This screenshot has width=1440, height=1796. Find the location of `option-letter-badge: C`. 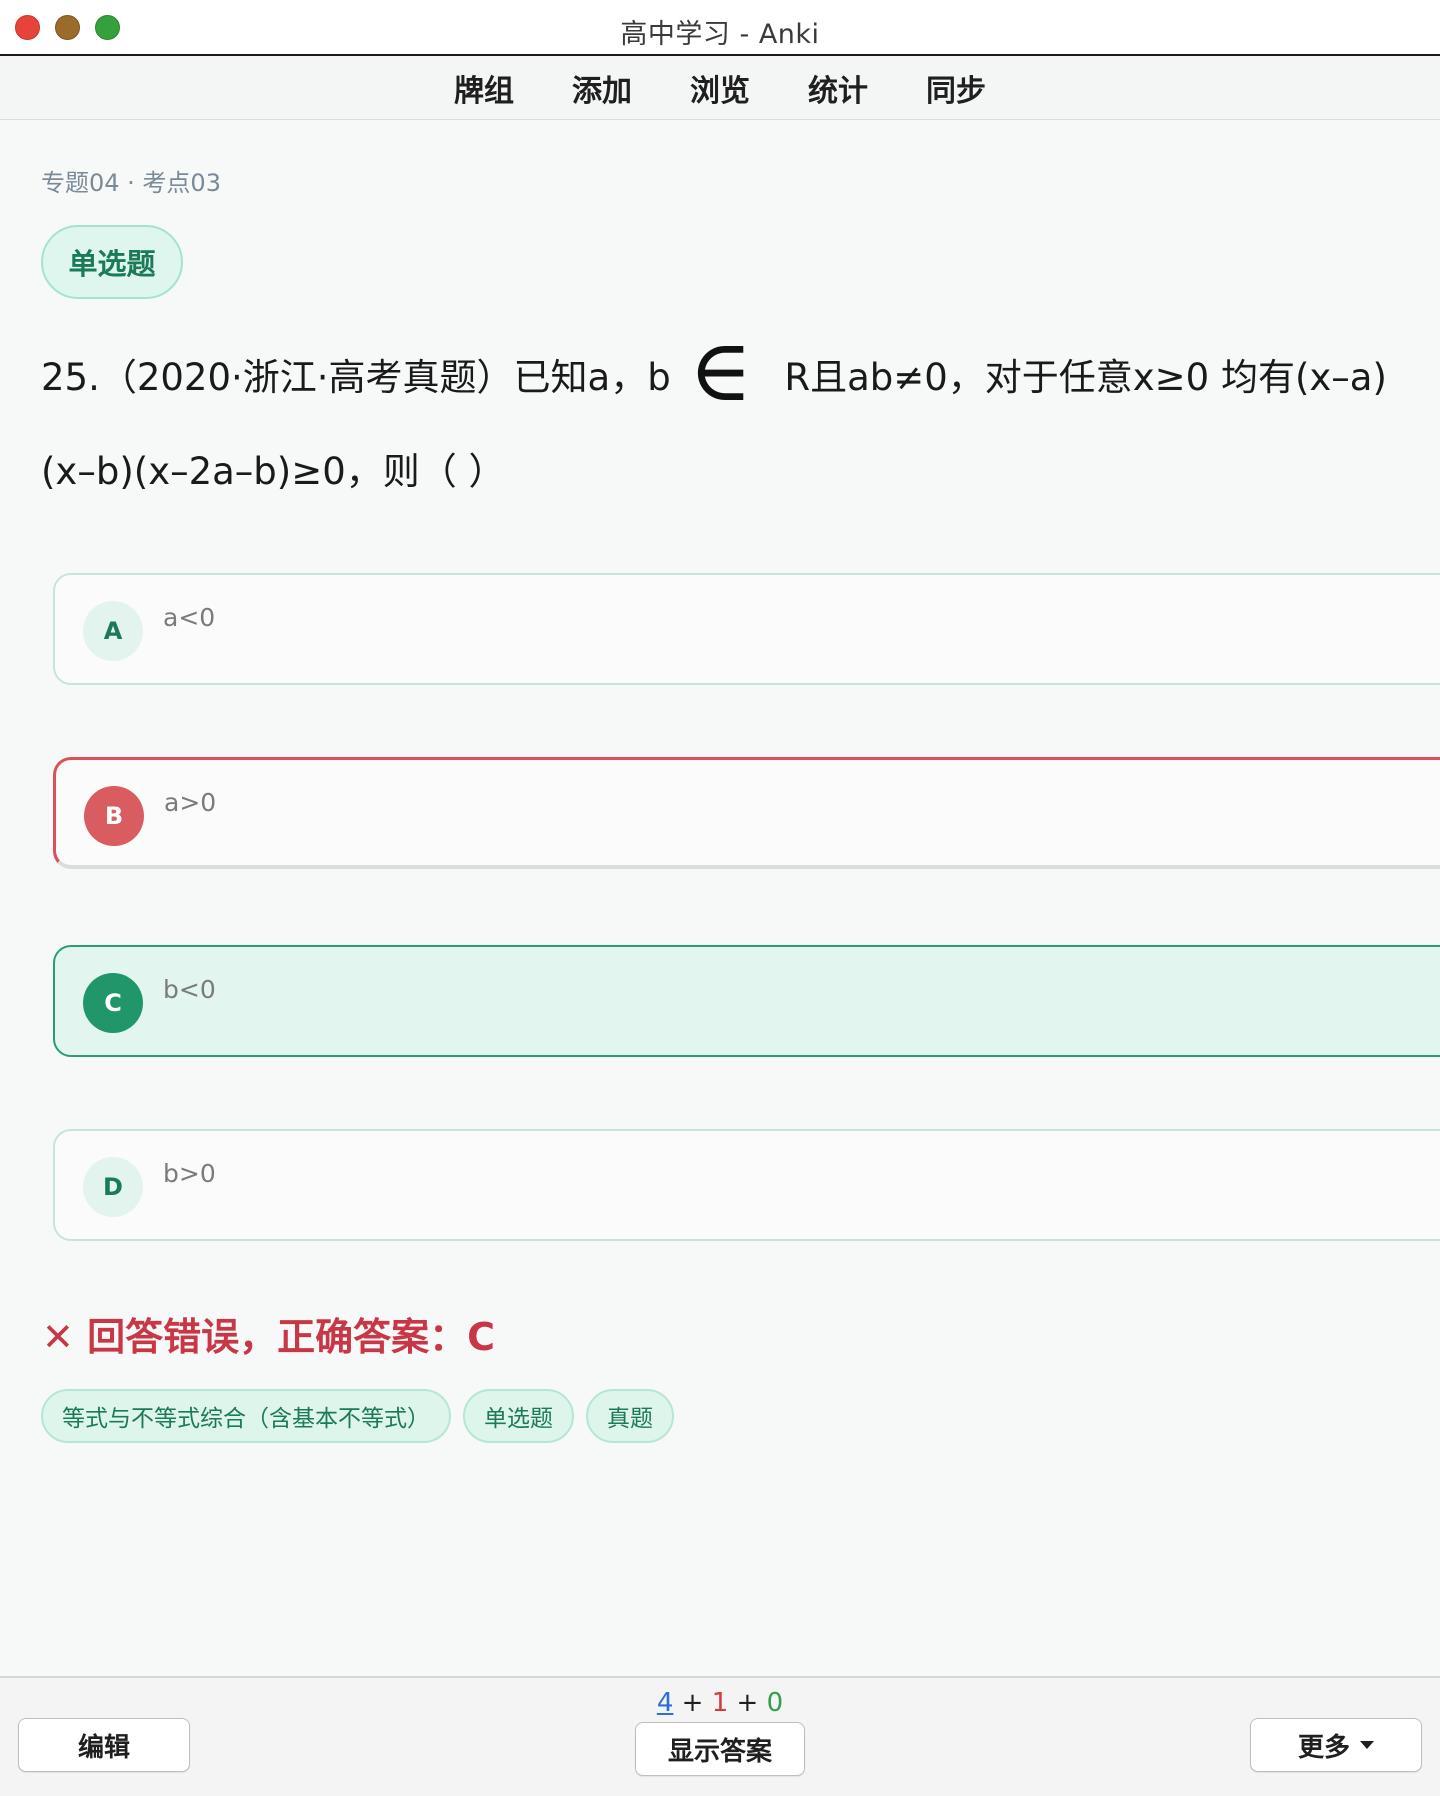

option-letter-badge: C is located at coordinates (113, 1003).